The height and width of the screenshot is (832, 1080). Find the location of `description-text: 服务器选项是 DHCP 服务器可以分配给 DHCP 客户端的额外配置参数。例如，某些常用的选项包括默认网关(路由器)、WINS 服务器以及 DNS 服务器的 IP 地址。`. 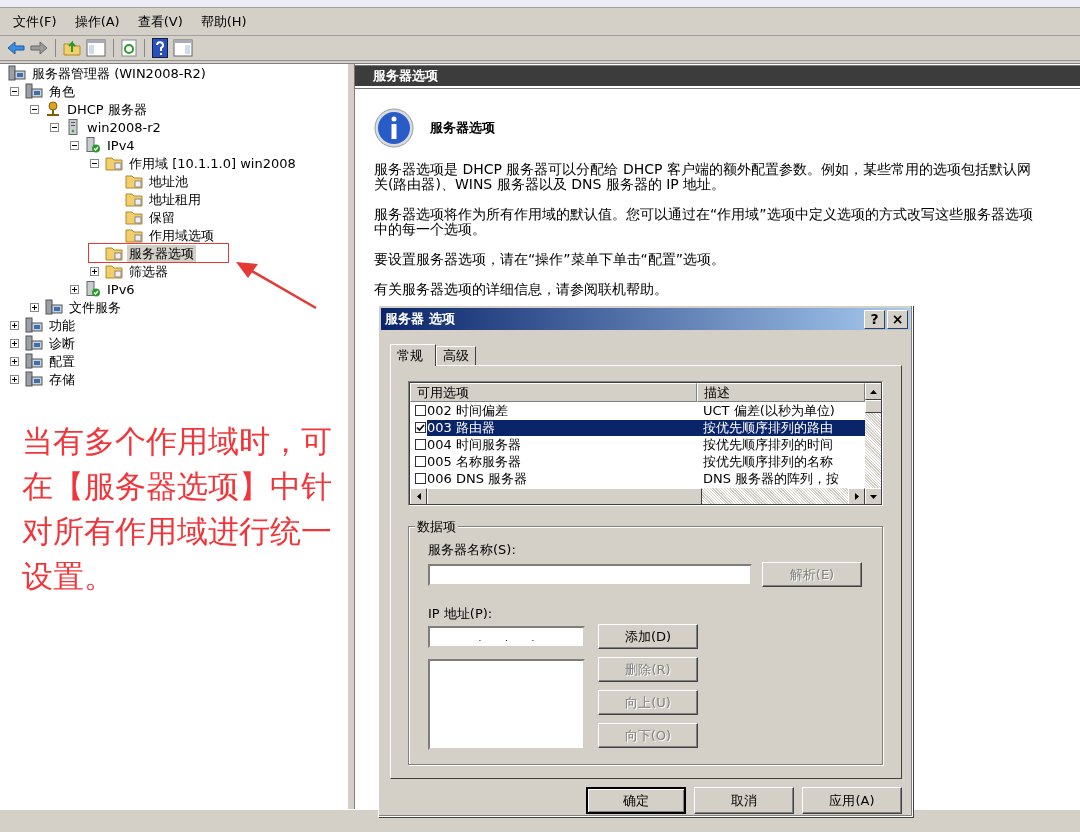

description-text: 服务器选项是 DHCP 服务器可以分配给 DHCP 客户端的额外配置参数。例如，某些常用的选项包括默认网关(路由器)、WINS 服务器以及 DNS 服务器的 IP 地址。 is located at coordinates (703, 177).